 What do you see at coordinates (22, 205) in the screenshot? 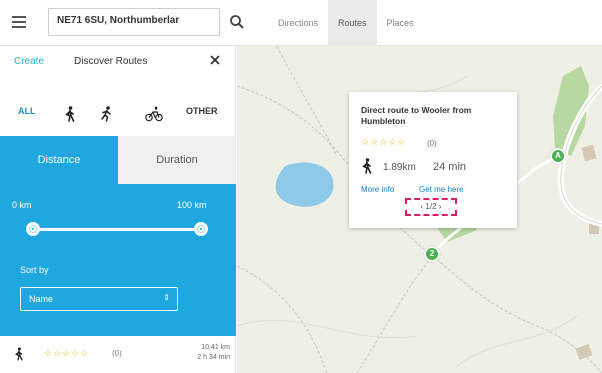
I see `range-min-label: 0 km` at bounding box center [22, 205].